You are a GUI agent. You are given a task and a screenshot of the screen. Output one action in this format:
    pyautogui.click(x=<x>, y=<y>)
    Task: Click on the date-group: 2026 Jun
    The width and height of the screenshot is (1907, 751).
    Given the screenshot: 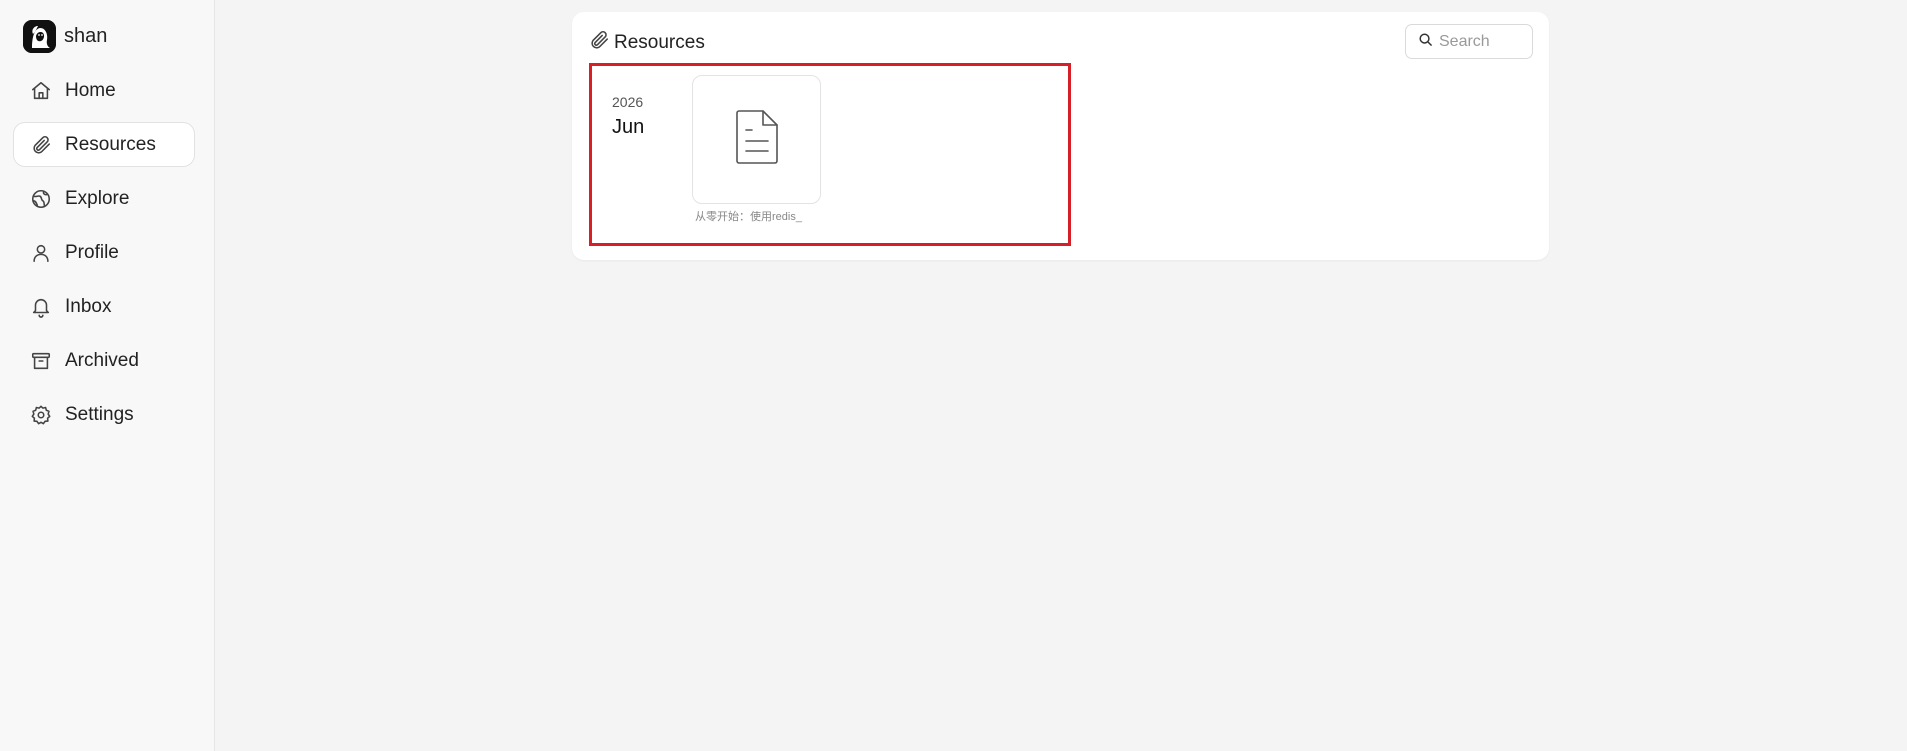 What is the action you would take?
    pyautogui.click(x=628, y=116)
    